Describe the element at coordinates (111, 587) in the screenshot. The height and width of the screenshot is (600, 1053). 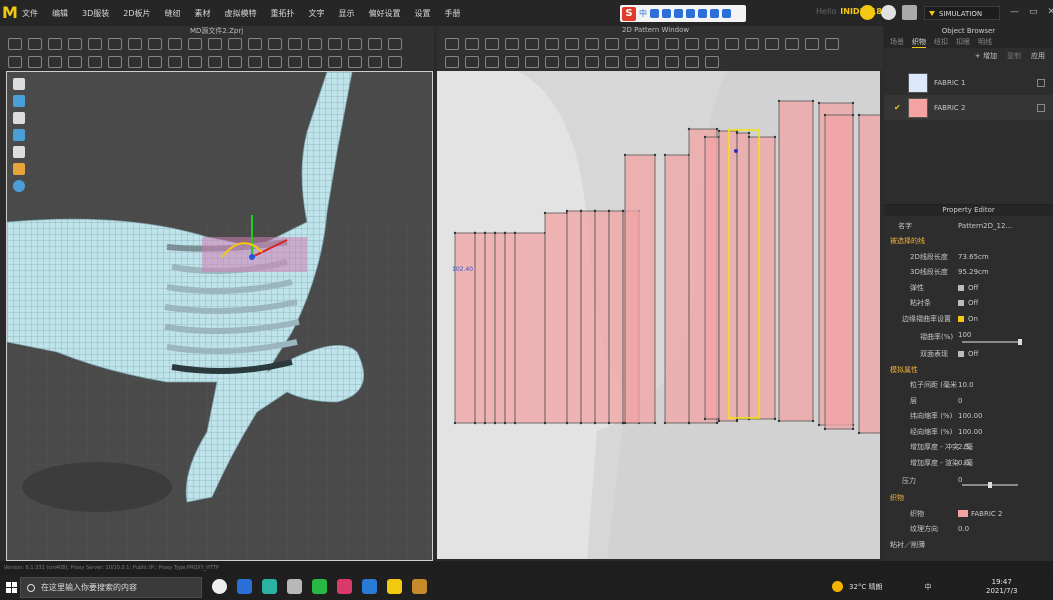
I see `taskbar-search: 在这里输入你要搜索的内容` at that location.